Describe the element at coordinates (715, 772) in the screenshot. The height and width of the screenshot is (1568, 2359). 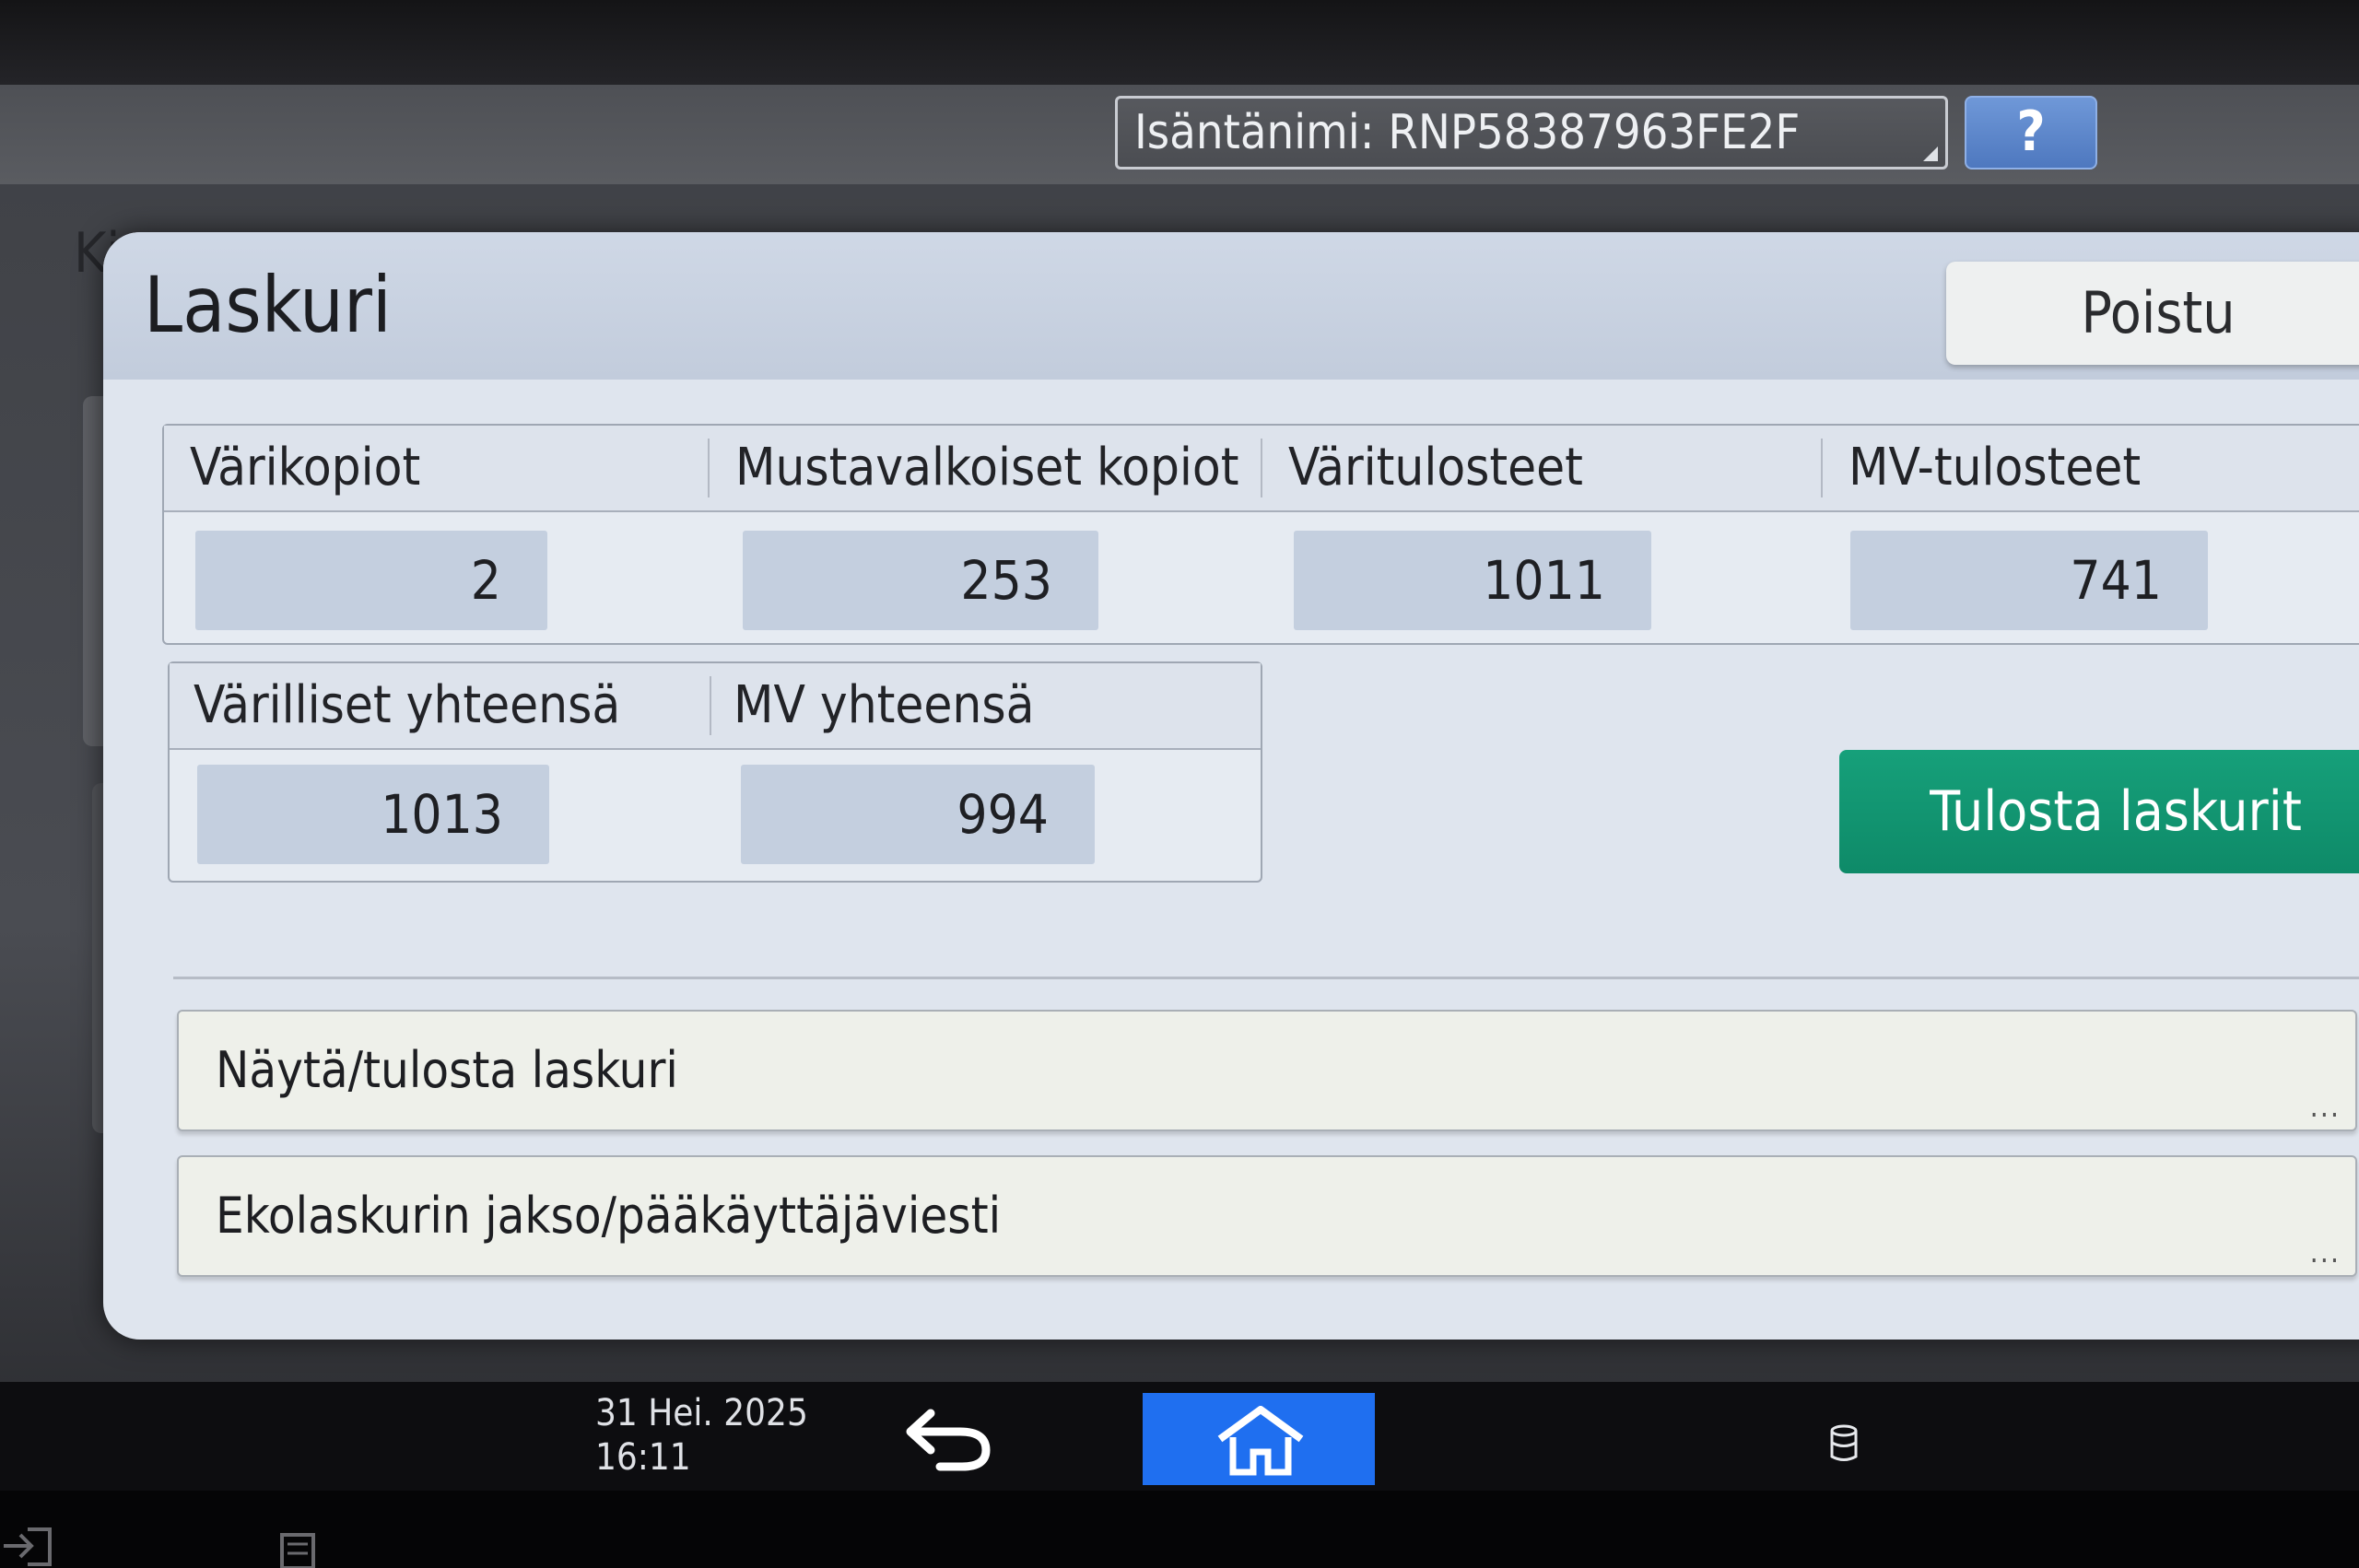
I see `counter-table-totals: Värilliset yhteensä MV yhteensä 1013 994` at that location.